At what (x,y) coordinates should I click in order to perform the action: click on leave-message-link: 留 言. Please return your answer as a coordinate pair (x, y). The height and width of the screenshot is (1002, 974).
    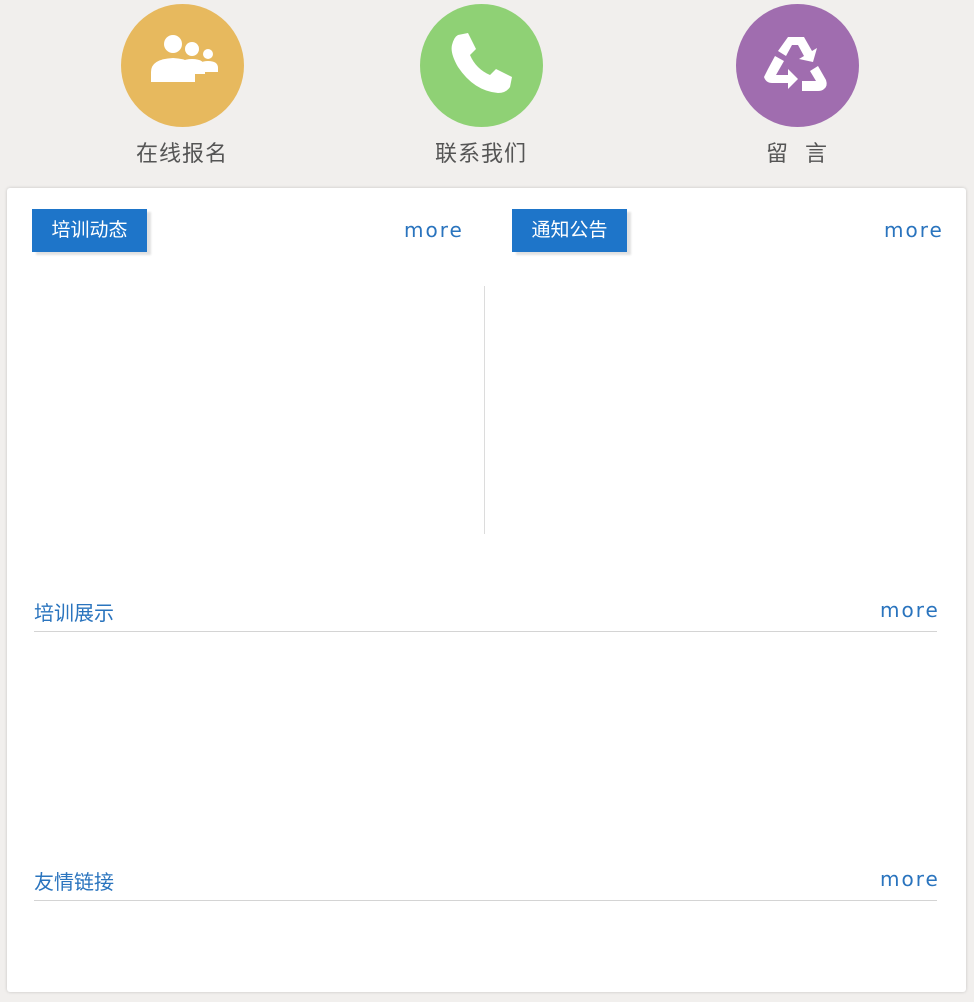
    Looking at the image, I should click on (797, 86).